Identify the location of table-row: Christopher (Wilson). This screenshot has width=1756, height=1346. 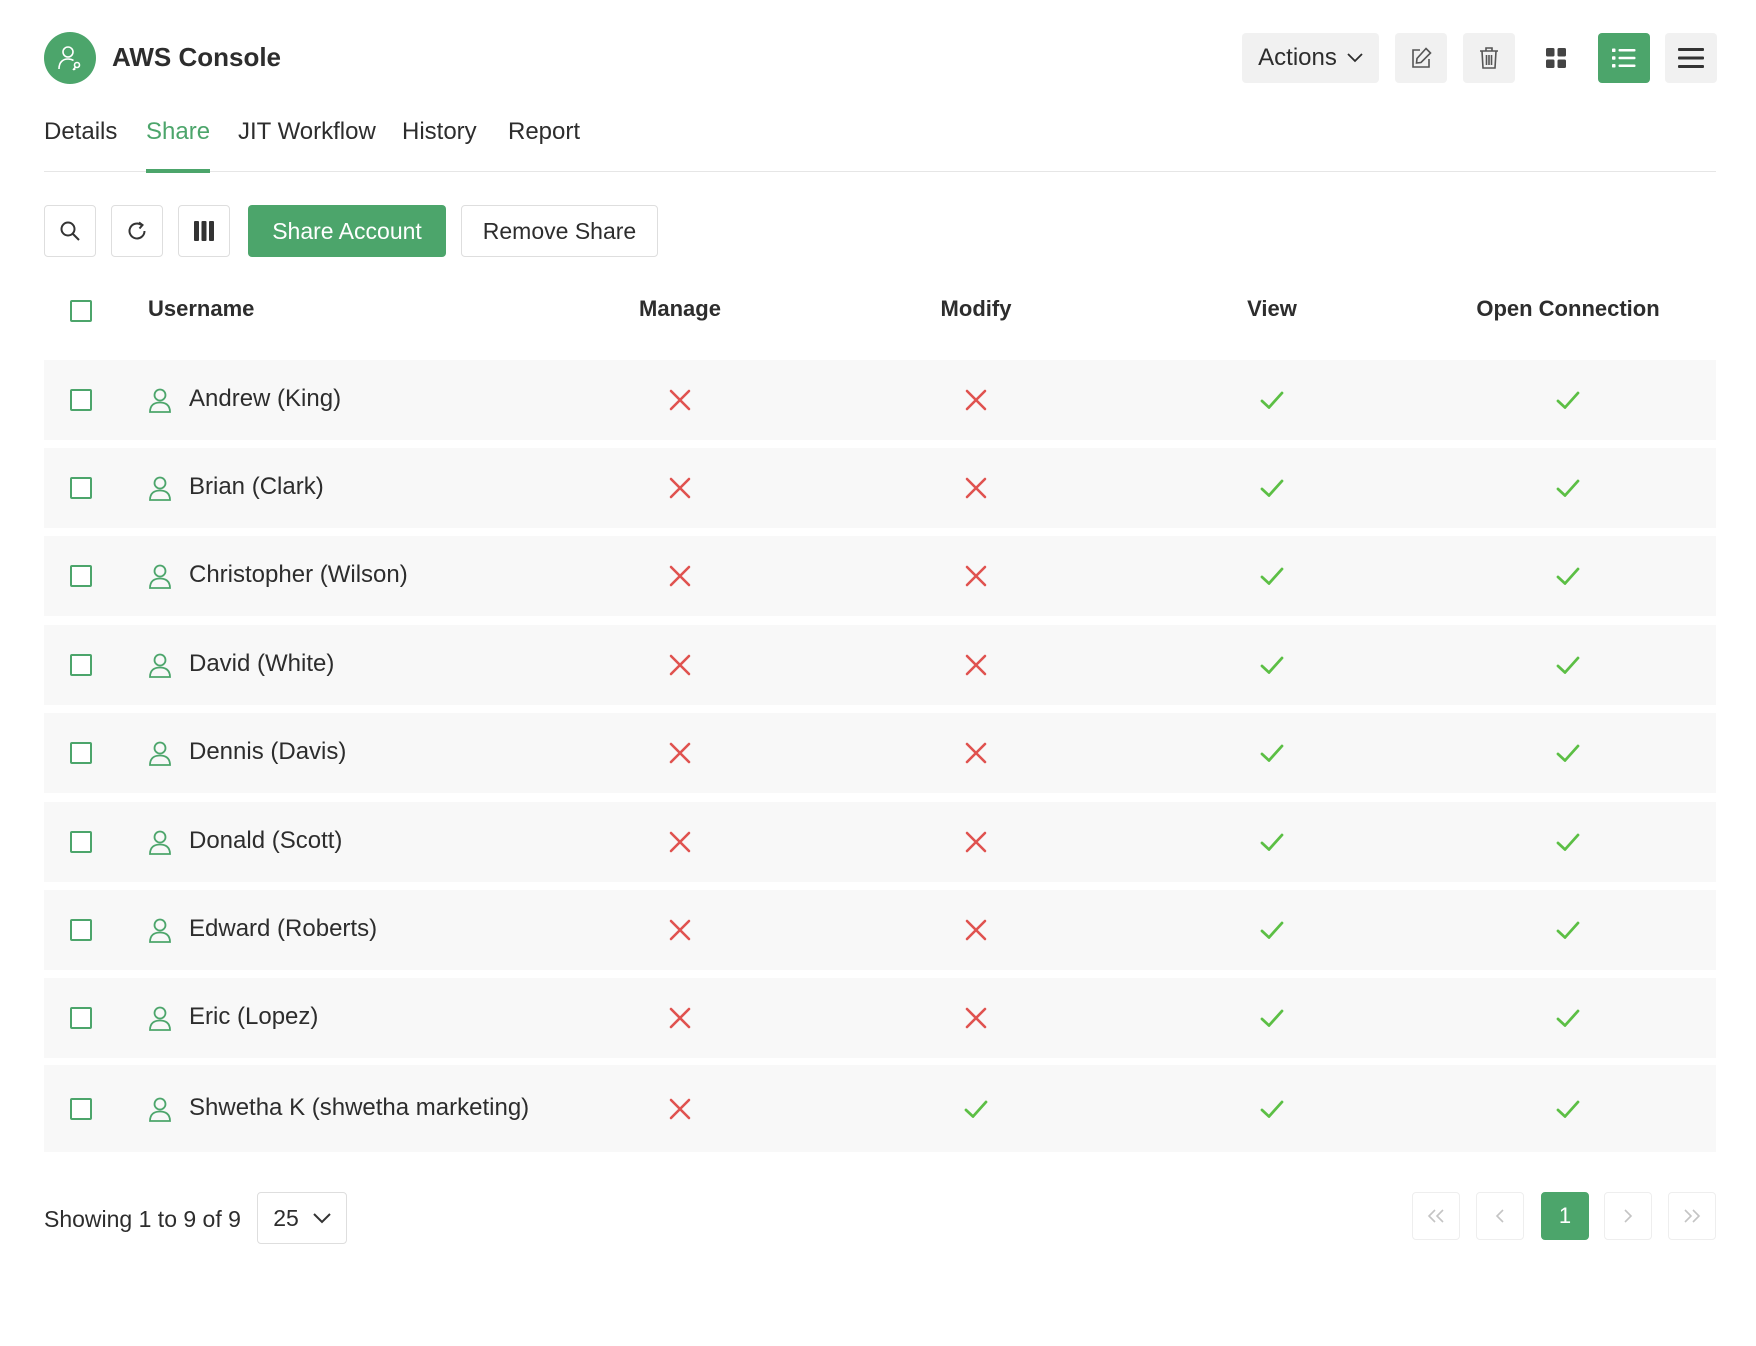
(880, 576).